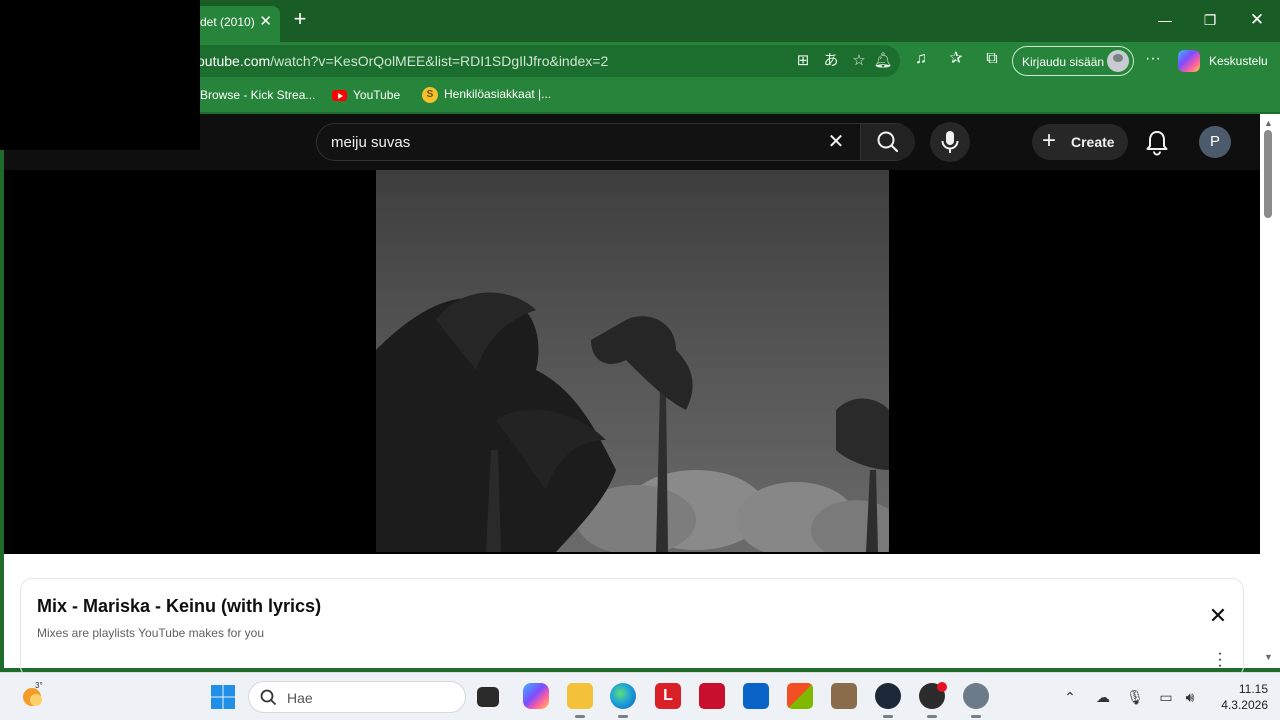 This screenshot has height=720, width=1280. I want to click on collections-icon: ⧉, so click(992, 59).